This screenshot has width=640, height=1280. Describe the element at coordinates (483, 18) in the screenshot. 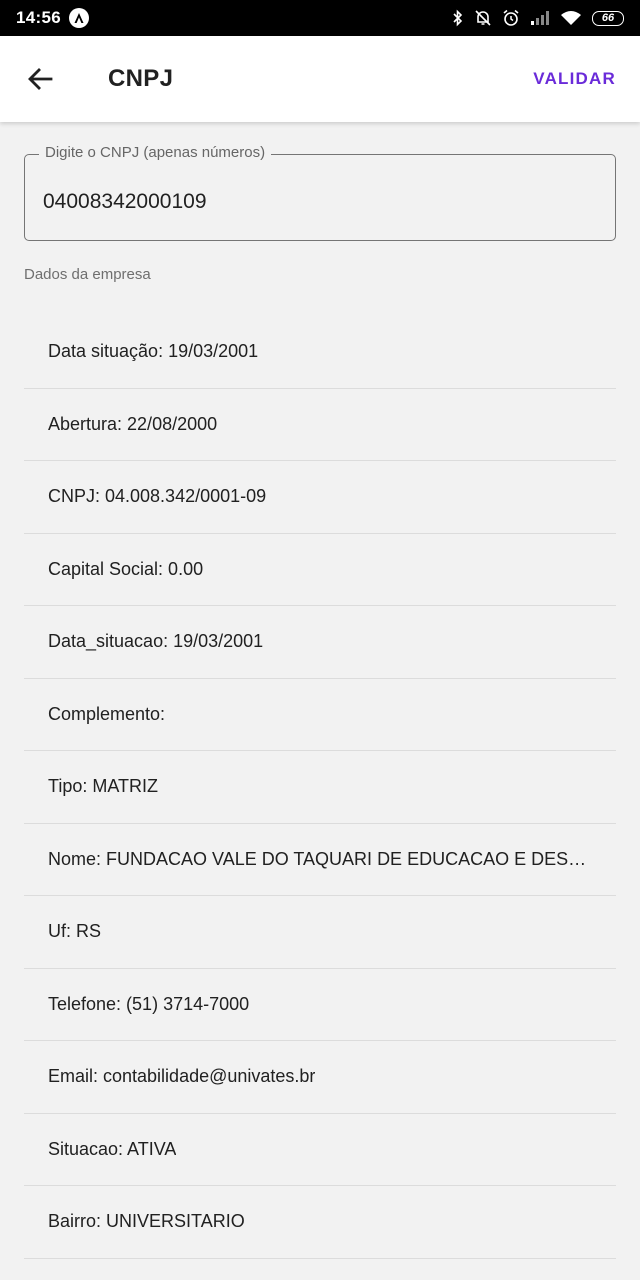

I see `notifications-off-icon` at that location.